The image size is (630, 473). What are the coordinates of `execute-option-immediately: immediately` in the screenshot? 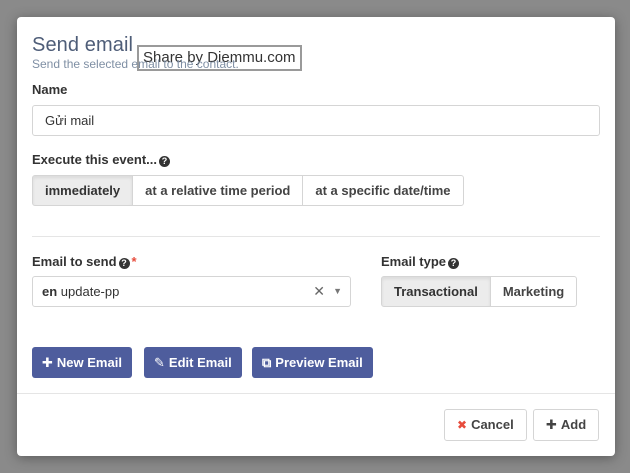 It's located at (83, 190).